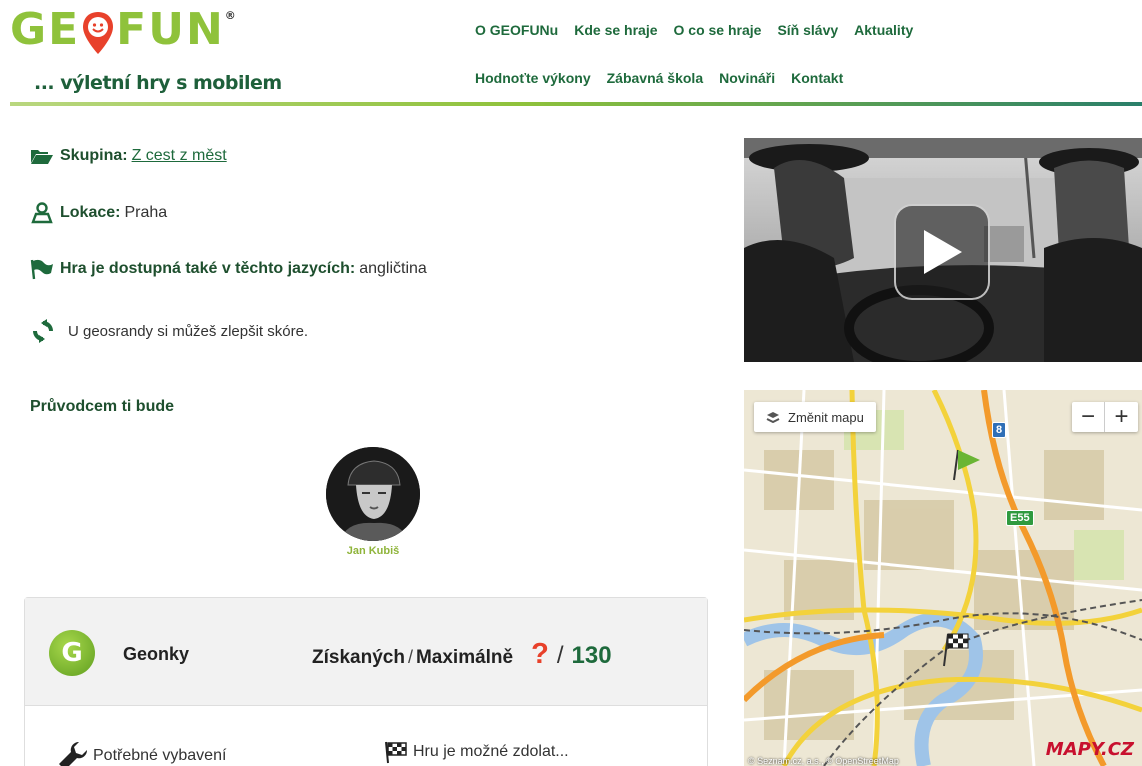 The image size is (1142, 766). I want to click on currency-name: Geonky, so click(156, 654).